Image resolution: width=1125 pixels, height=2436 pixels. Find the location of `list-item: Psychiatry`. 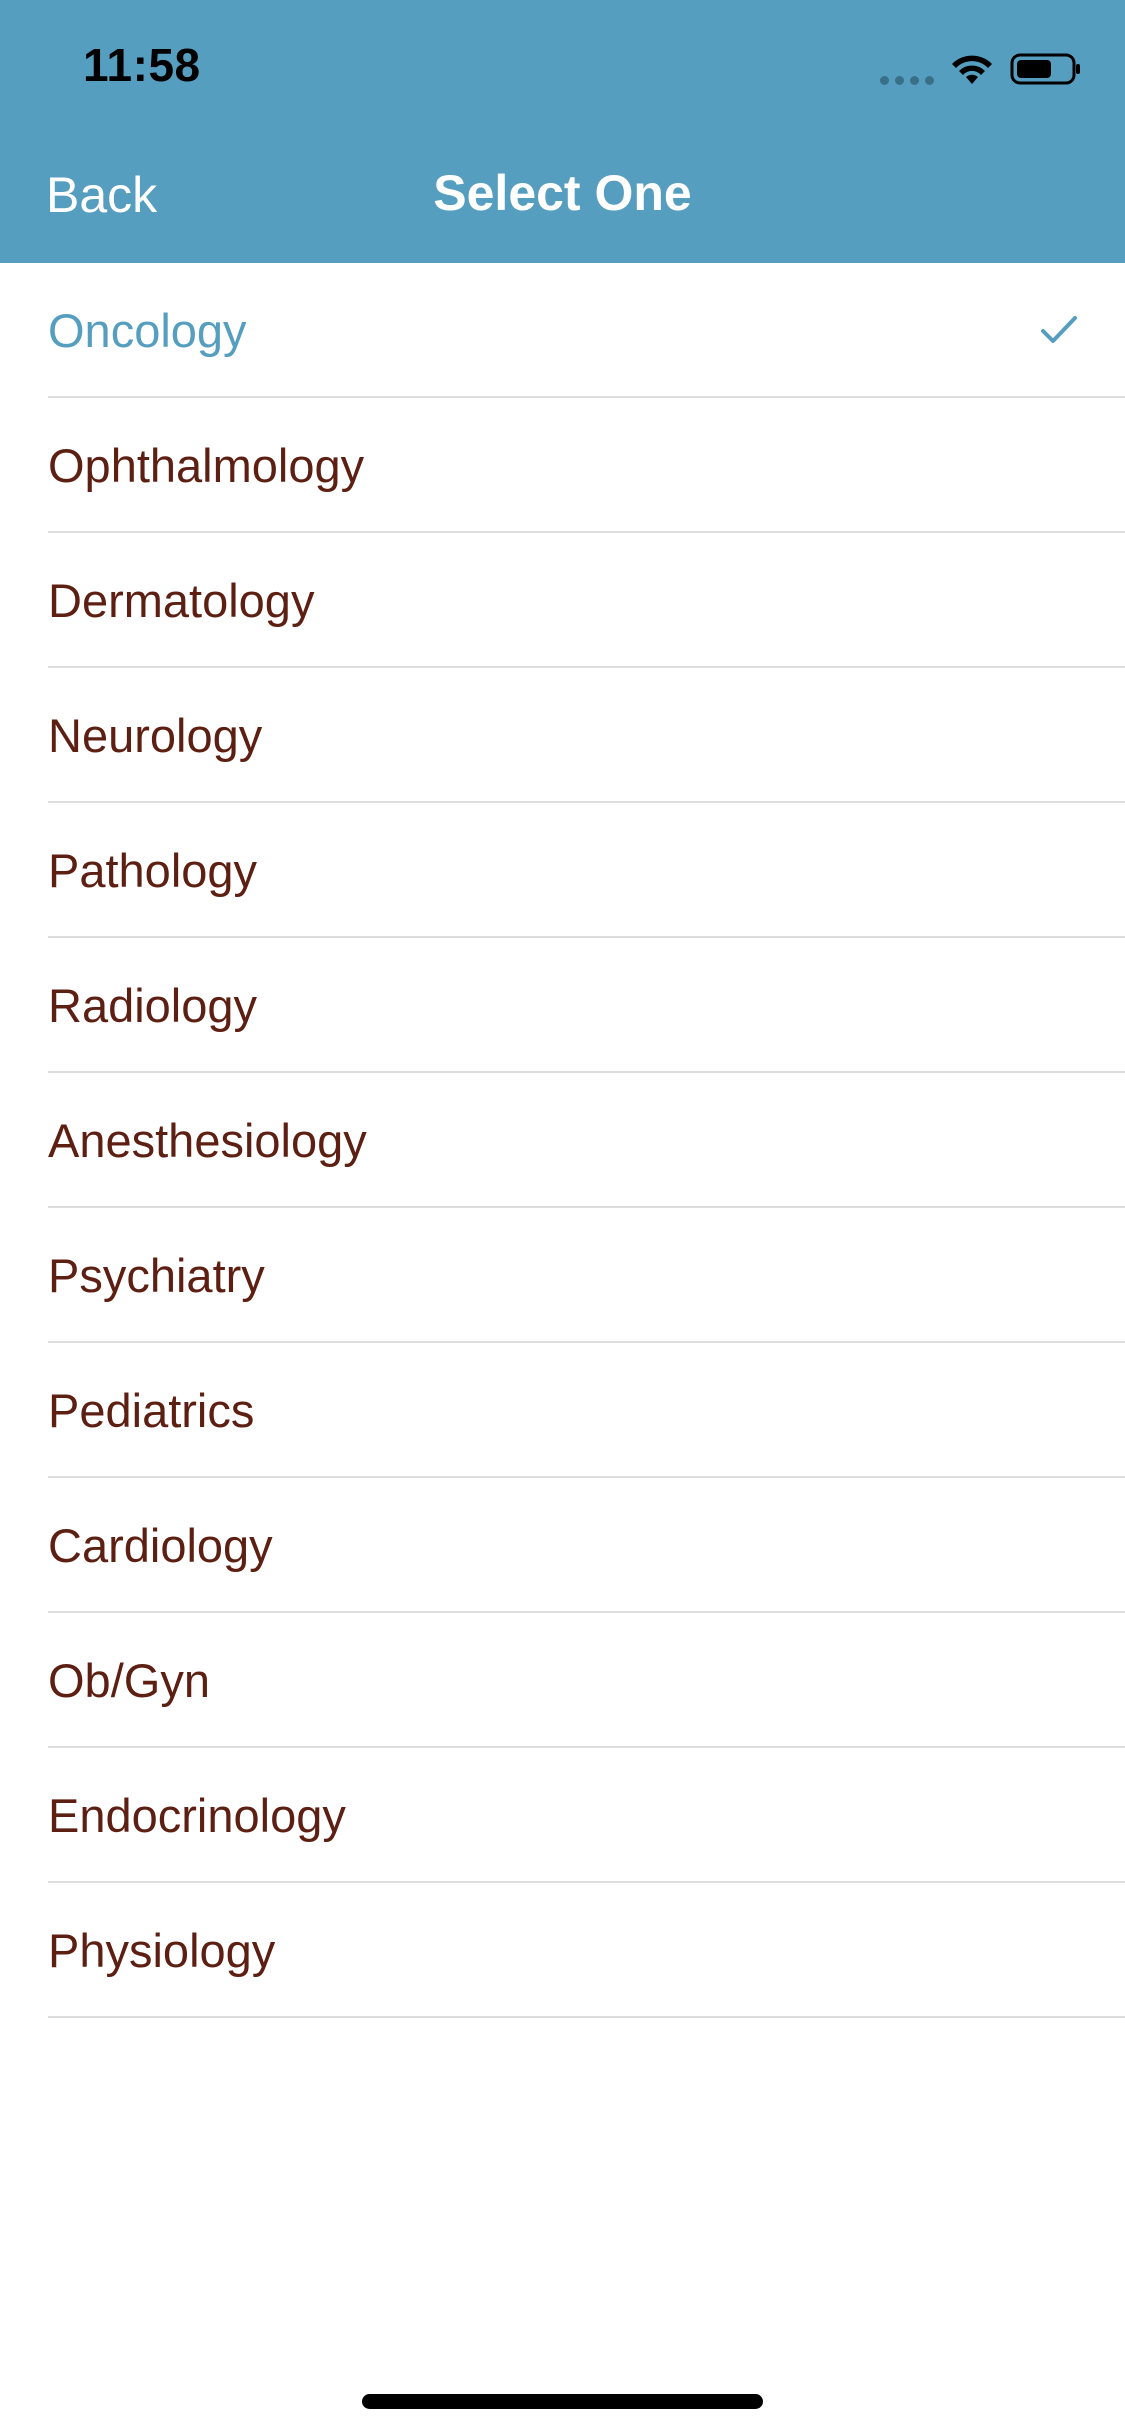

list-item: Psychiatry is located at coordinates (562, 1275).